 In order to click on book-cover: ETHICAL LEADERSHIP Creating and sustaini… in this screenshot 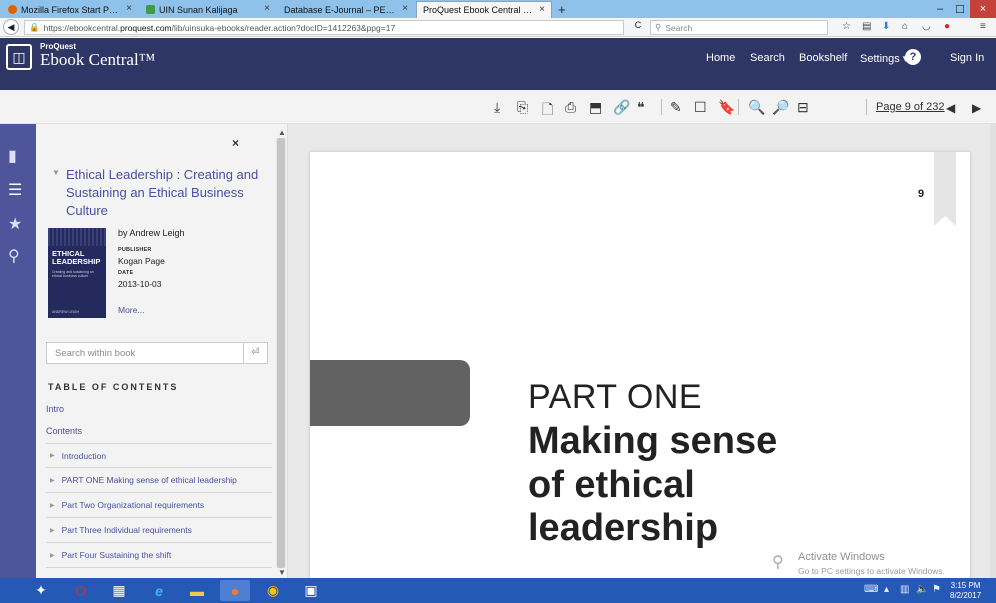, I will do `click(77, 273)`.